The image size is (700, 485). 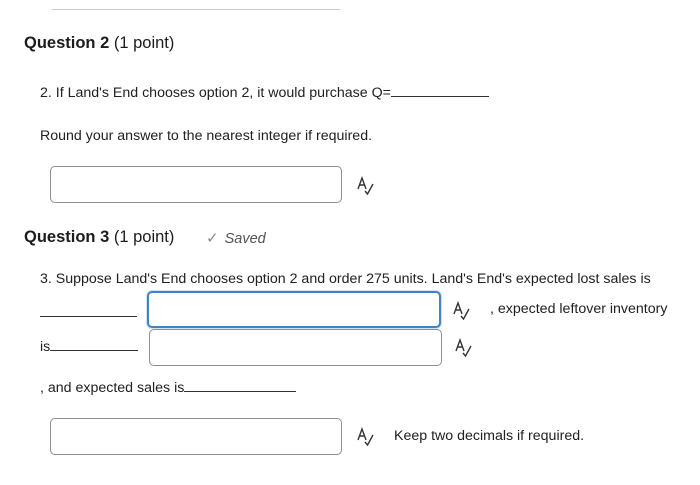 I want to click on leftover-inventory-input, so click(x=295, y=347).